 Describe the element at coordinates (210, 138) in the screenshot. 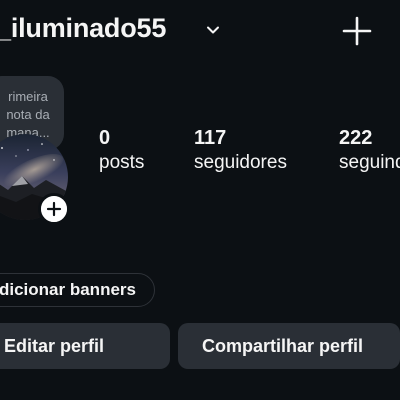

I see `followers-count: 117` at that location.